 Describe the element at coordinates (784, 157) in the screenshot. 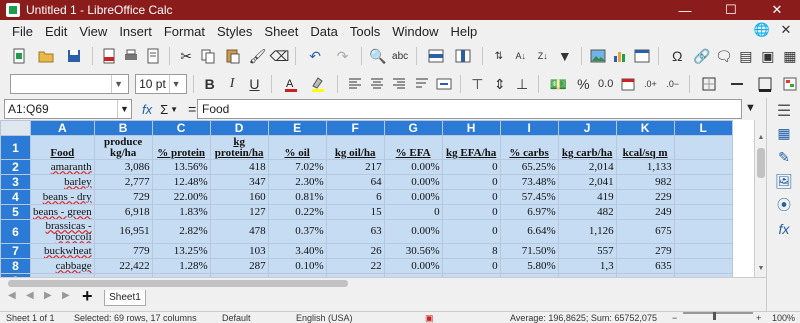

I see `styles-icon: ✎` at that location.